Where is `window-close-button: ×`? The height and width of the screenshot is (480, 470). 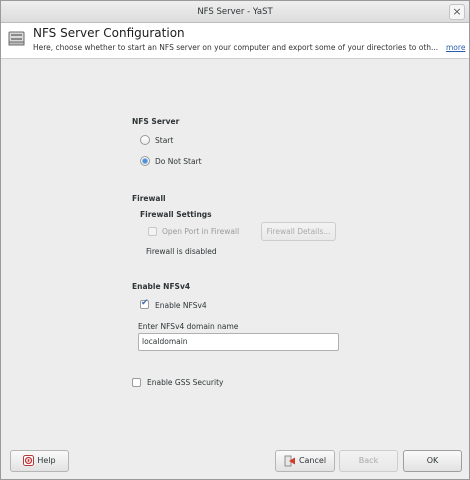 window-close-button: × is located at coordinates (457, 12).